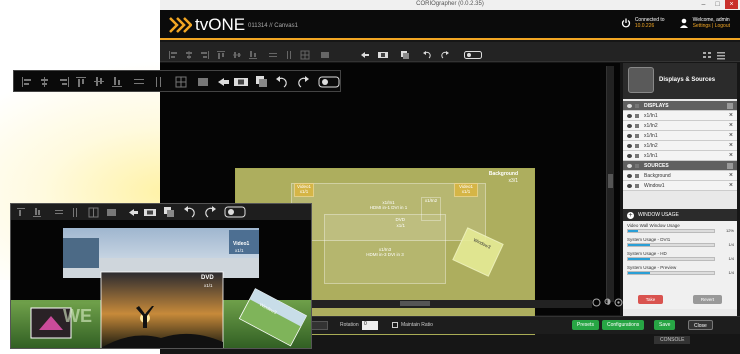 The height and width of the screenshot is (354, 740). I want to click on close-icon: ×, so click(731, 4).